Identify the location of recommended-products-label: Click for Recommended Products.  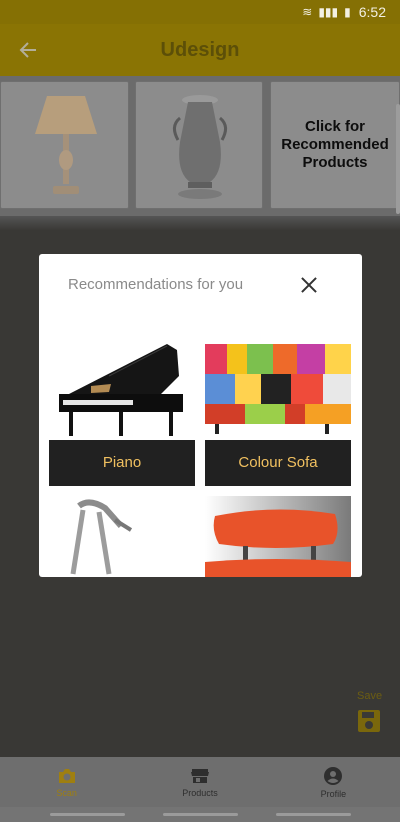
(335, 144).